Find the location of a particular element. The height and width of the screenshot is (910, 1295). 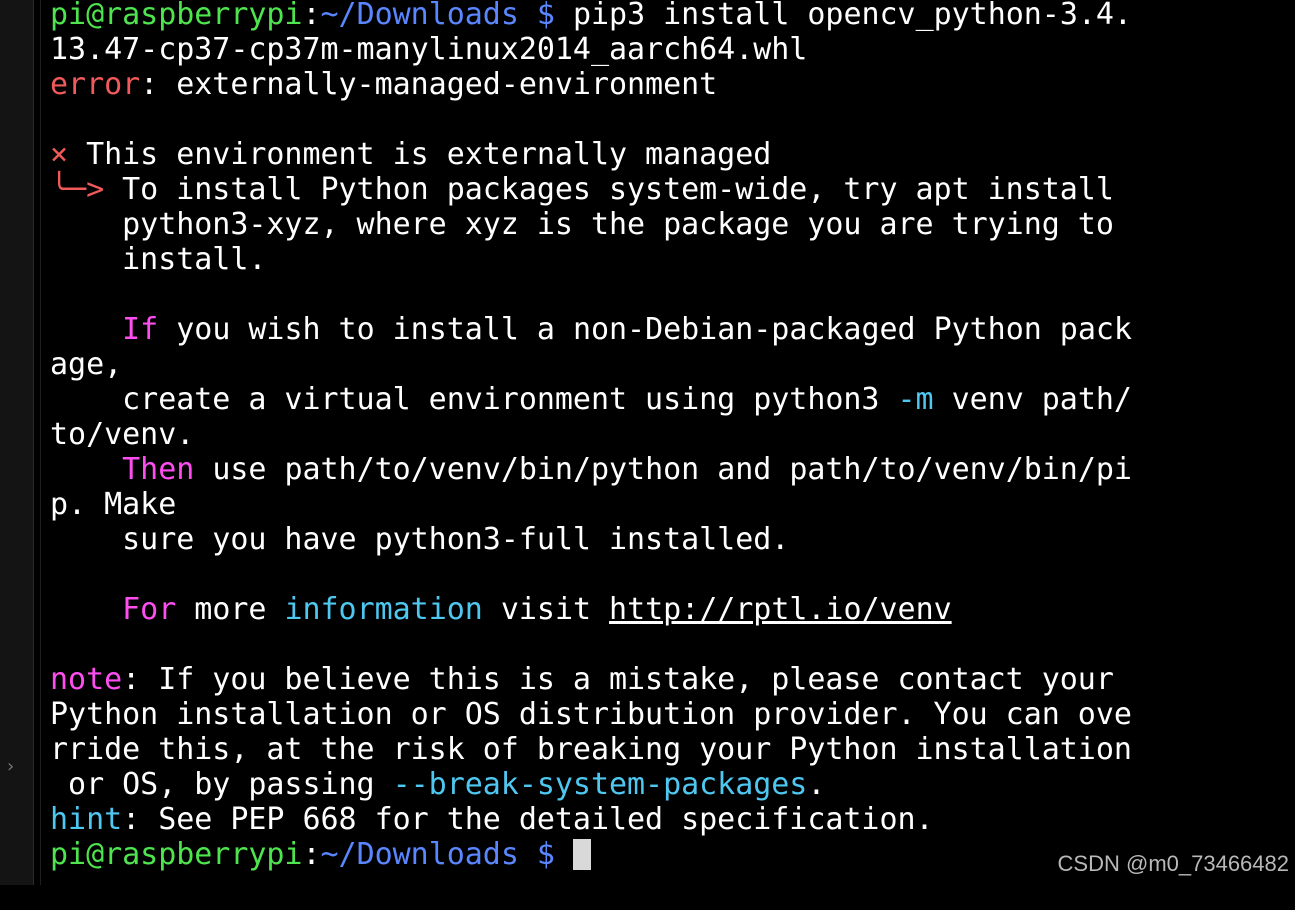

line-text: to/venv. is located at coordinates (122, 434).